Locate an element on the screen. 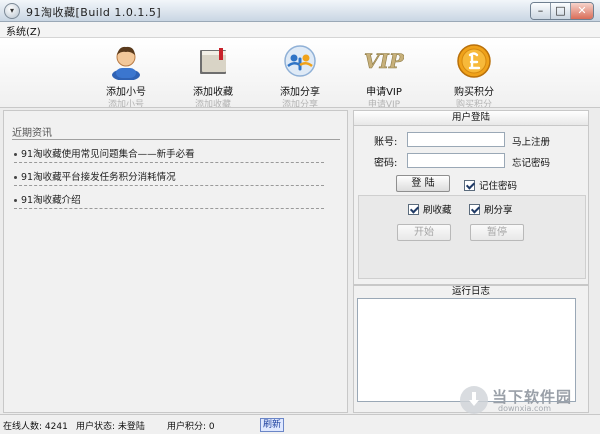 Image resolution: width=600 pixels, height=434 pixels. news-item: 91淘收藏平台接发任务积分消耗情况 is located at coordinates (169, 176).